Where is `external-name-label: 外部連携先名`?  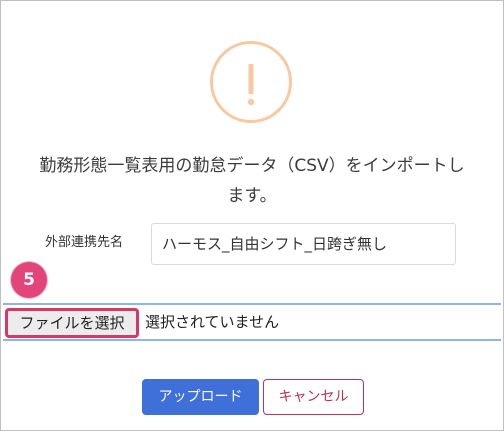
external-name-label: 外部連携先名 is located at coordinates (84, 242).